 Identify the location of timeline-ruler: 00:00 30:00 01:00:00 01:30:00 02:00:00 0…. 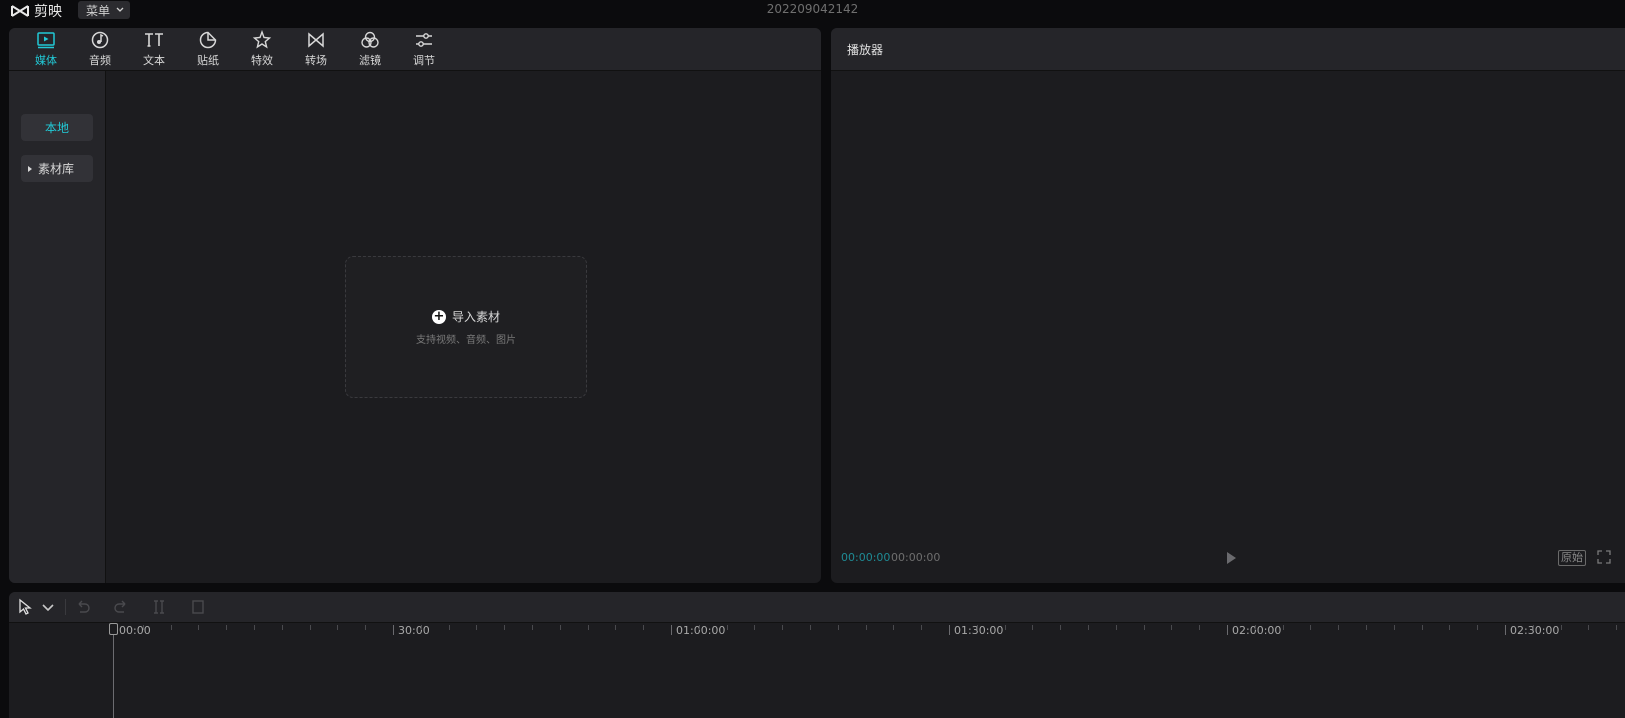
(817, 634).